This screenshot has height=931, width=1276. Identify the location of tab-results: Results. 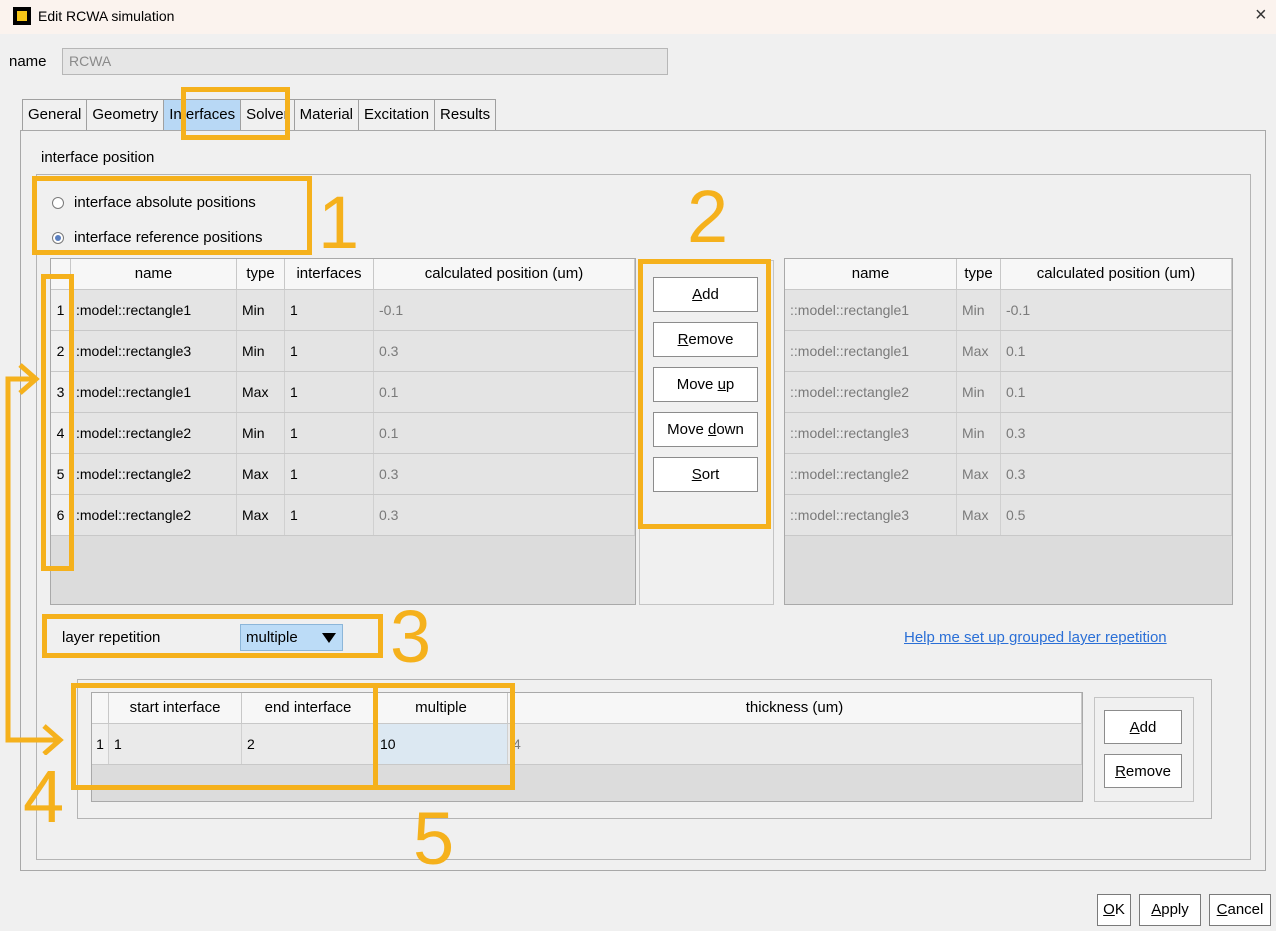
(465, 114).